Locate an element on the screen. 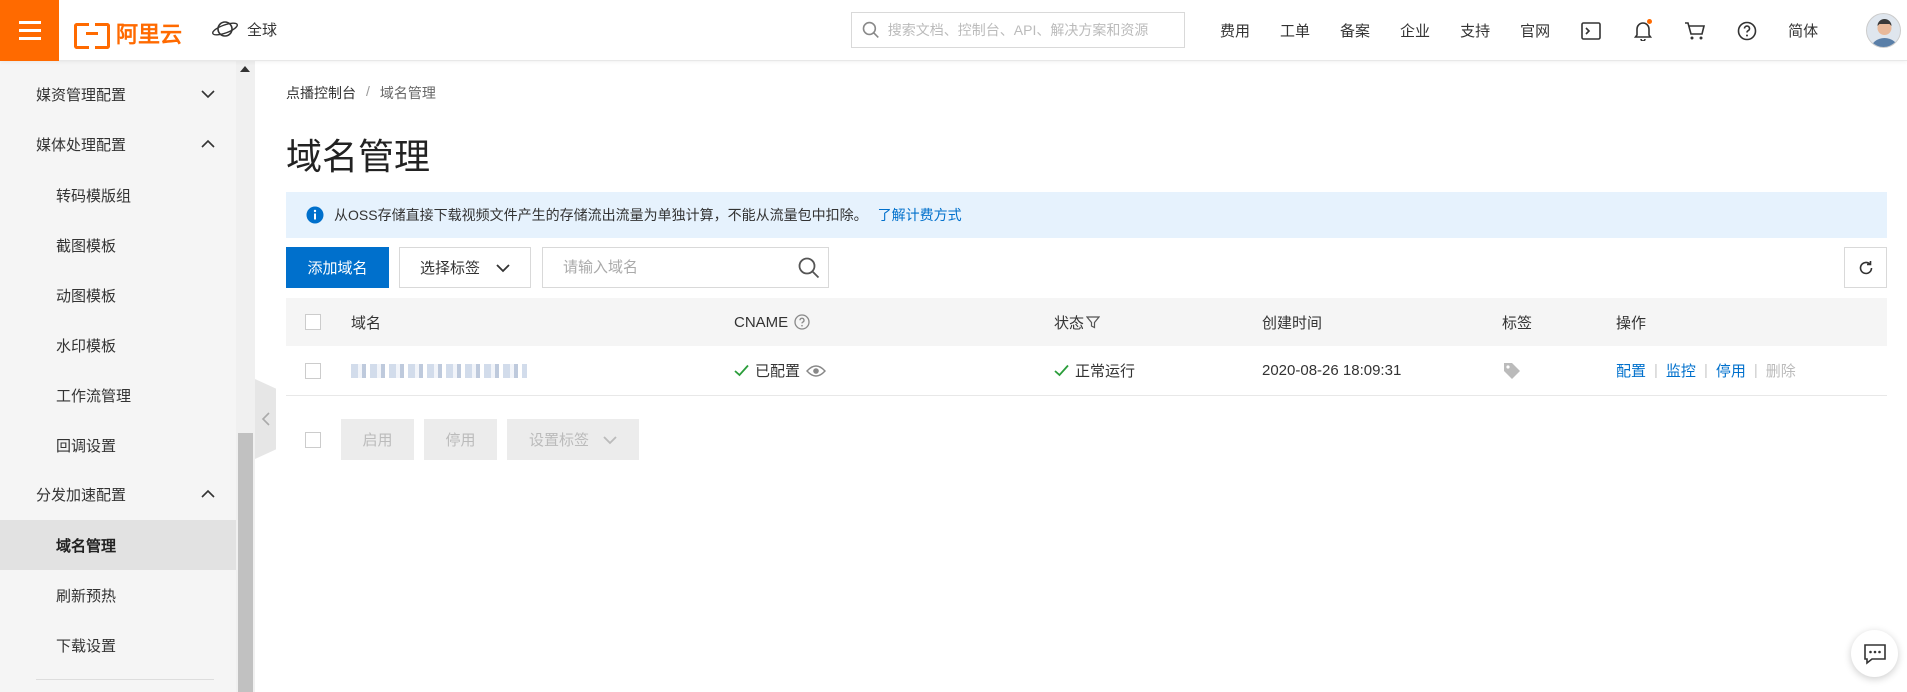 Image resolution: width=1907 pixels, height=692 pixels. status-cell: 正常运行 is located at coordinates (1094, 370).